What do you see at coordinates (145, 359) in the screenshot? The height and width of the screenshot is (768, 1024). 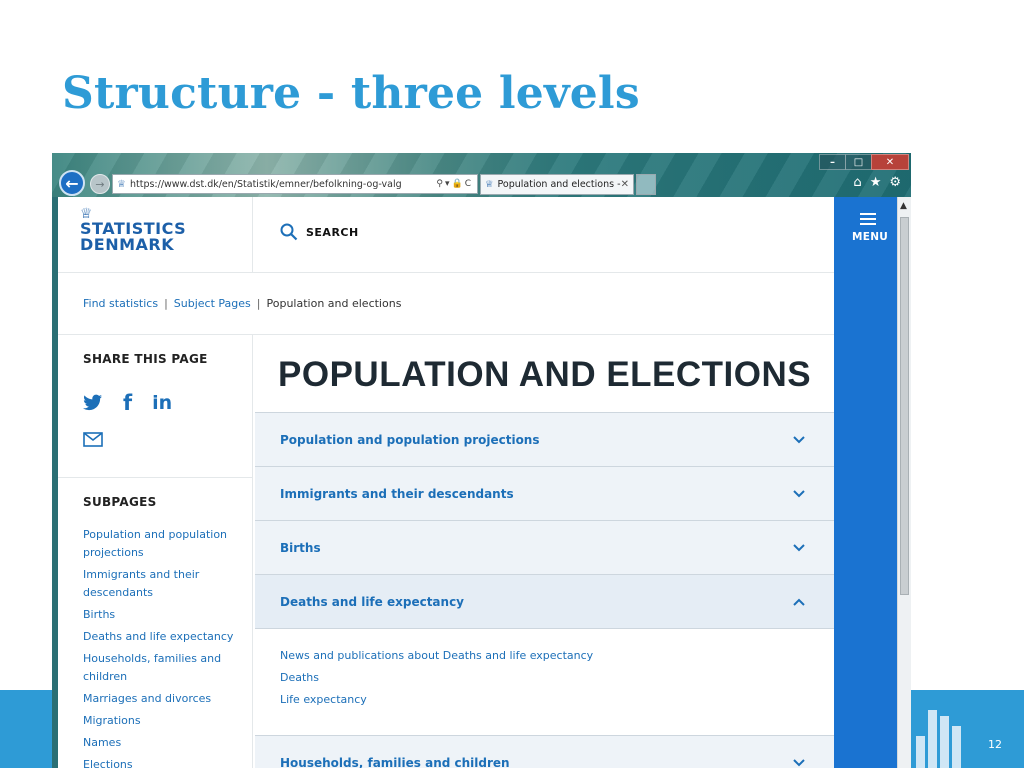 I see `share-heading: SHARE THIS PAGE` at bounding box center [145, 359].